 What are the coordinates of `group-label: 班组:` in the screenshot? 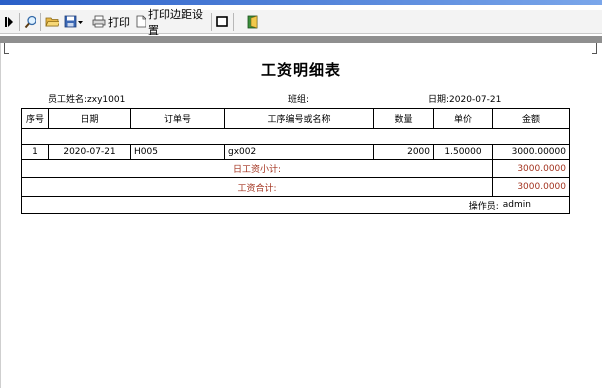 It's located at (299, 100).